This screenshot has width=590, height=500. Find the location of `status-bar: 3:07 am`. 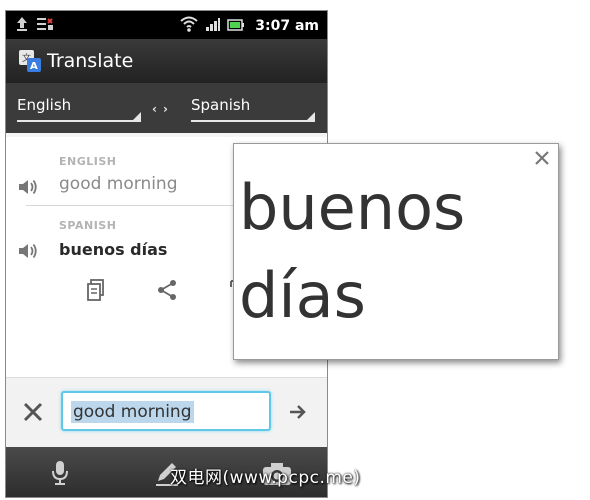

status-bar: 3:07 am is located at coordinates (166, 25).